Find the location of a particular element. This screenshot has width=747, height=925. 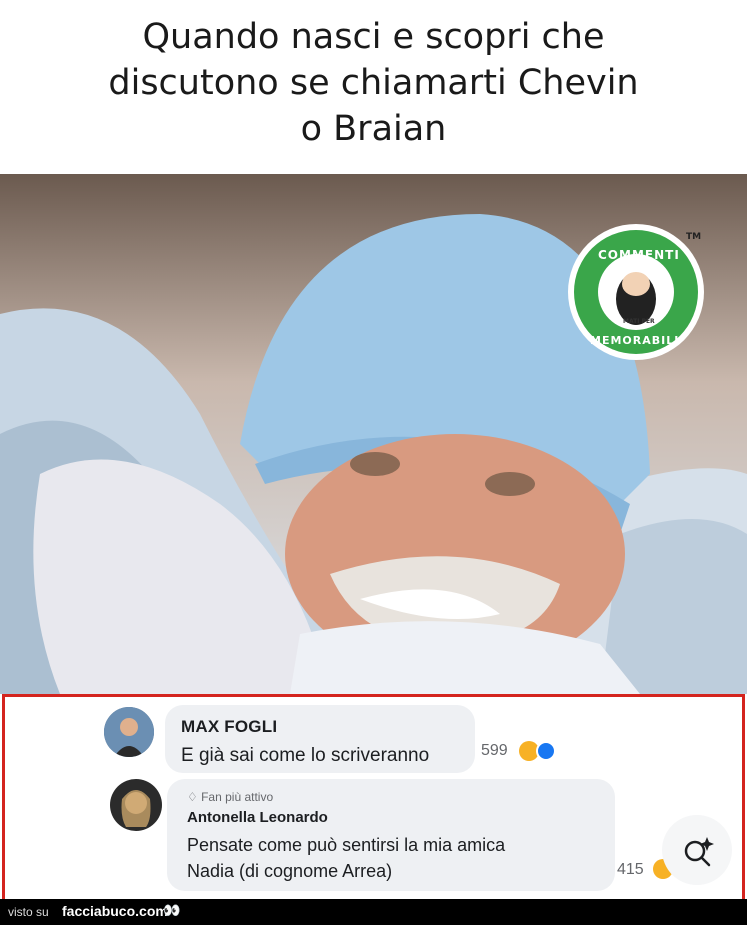

caption-line-1: Quando nasci e scopri che is located at coordinates (373, 37).